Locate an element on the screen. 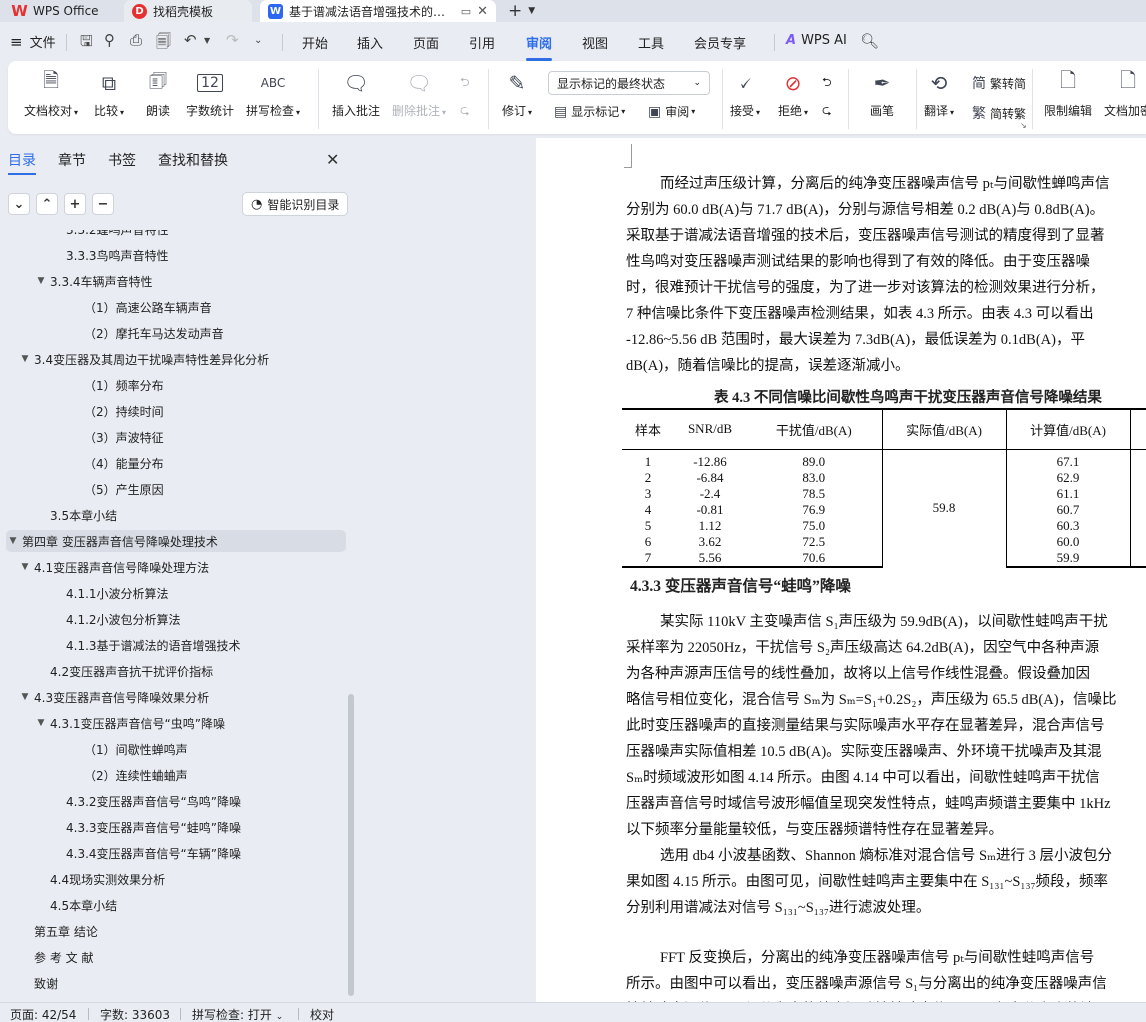 Image resolution: width=1146 pixels, height=1022 pixels. toc-item: ▼ 3.4变压器及其周边干扰噪声特性差异化分析 is located at coordinates (135, 359).